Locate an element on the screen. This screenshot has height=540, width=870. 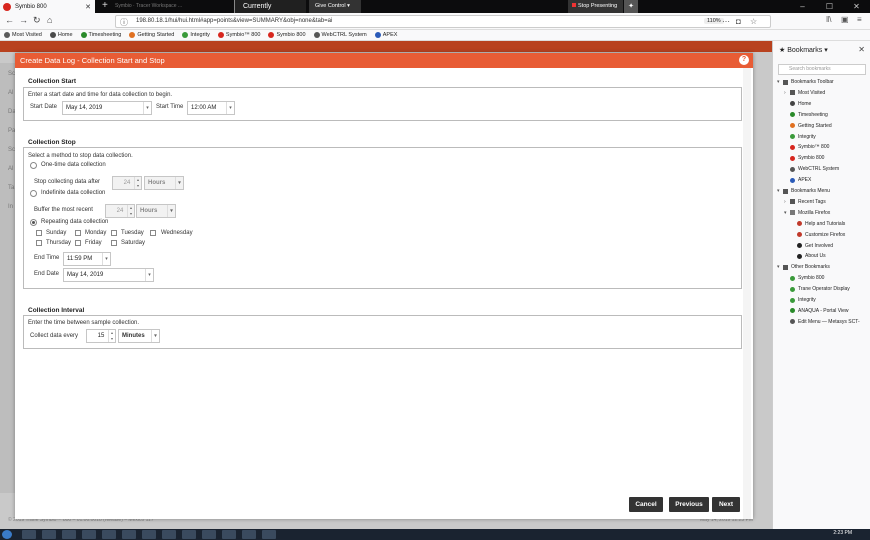
sidebar-bookmark-item: ▾ Bookmarks Menu is located at coordinates (803, 191).